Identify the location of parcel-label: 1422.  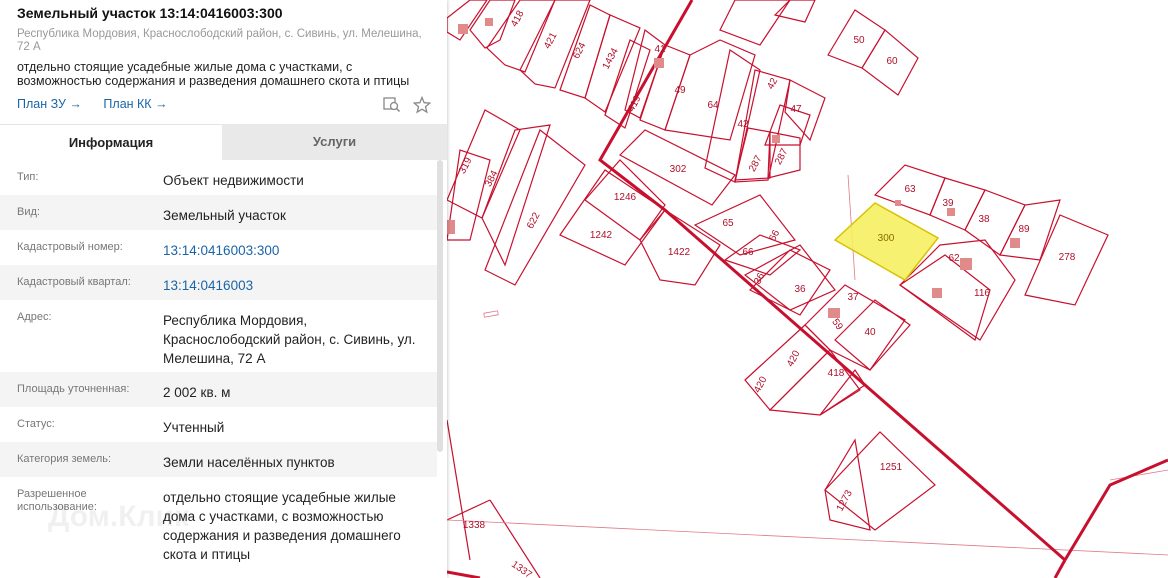
(679, 252).